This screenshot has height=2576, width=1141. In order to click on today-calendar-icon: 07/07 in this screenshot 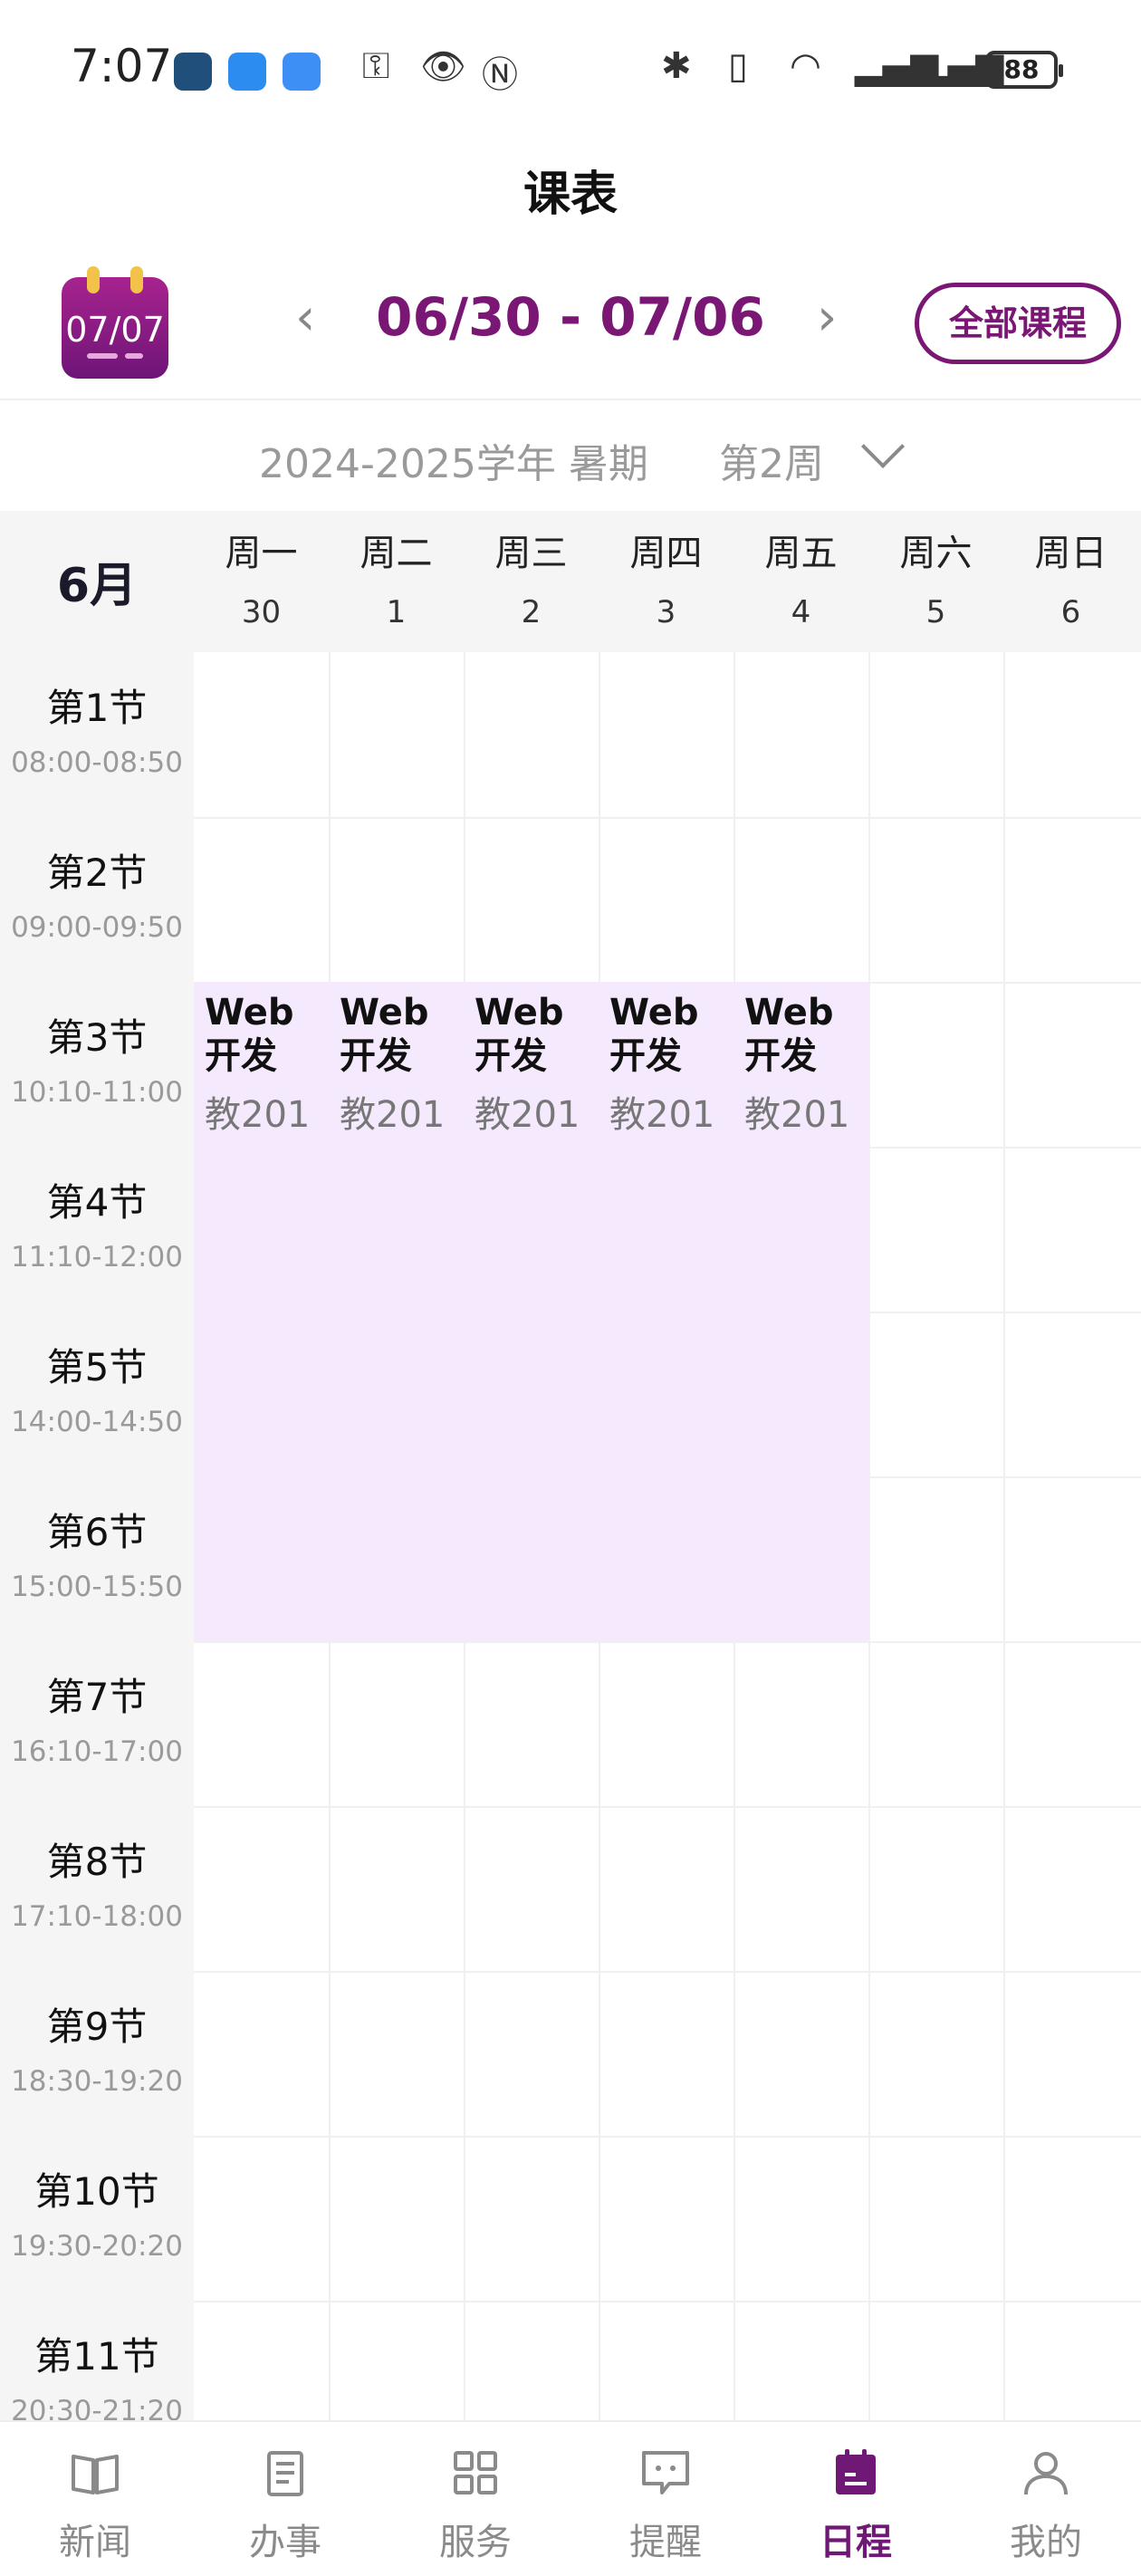, I will do `click(115, 323)`.